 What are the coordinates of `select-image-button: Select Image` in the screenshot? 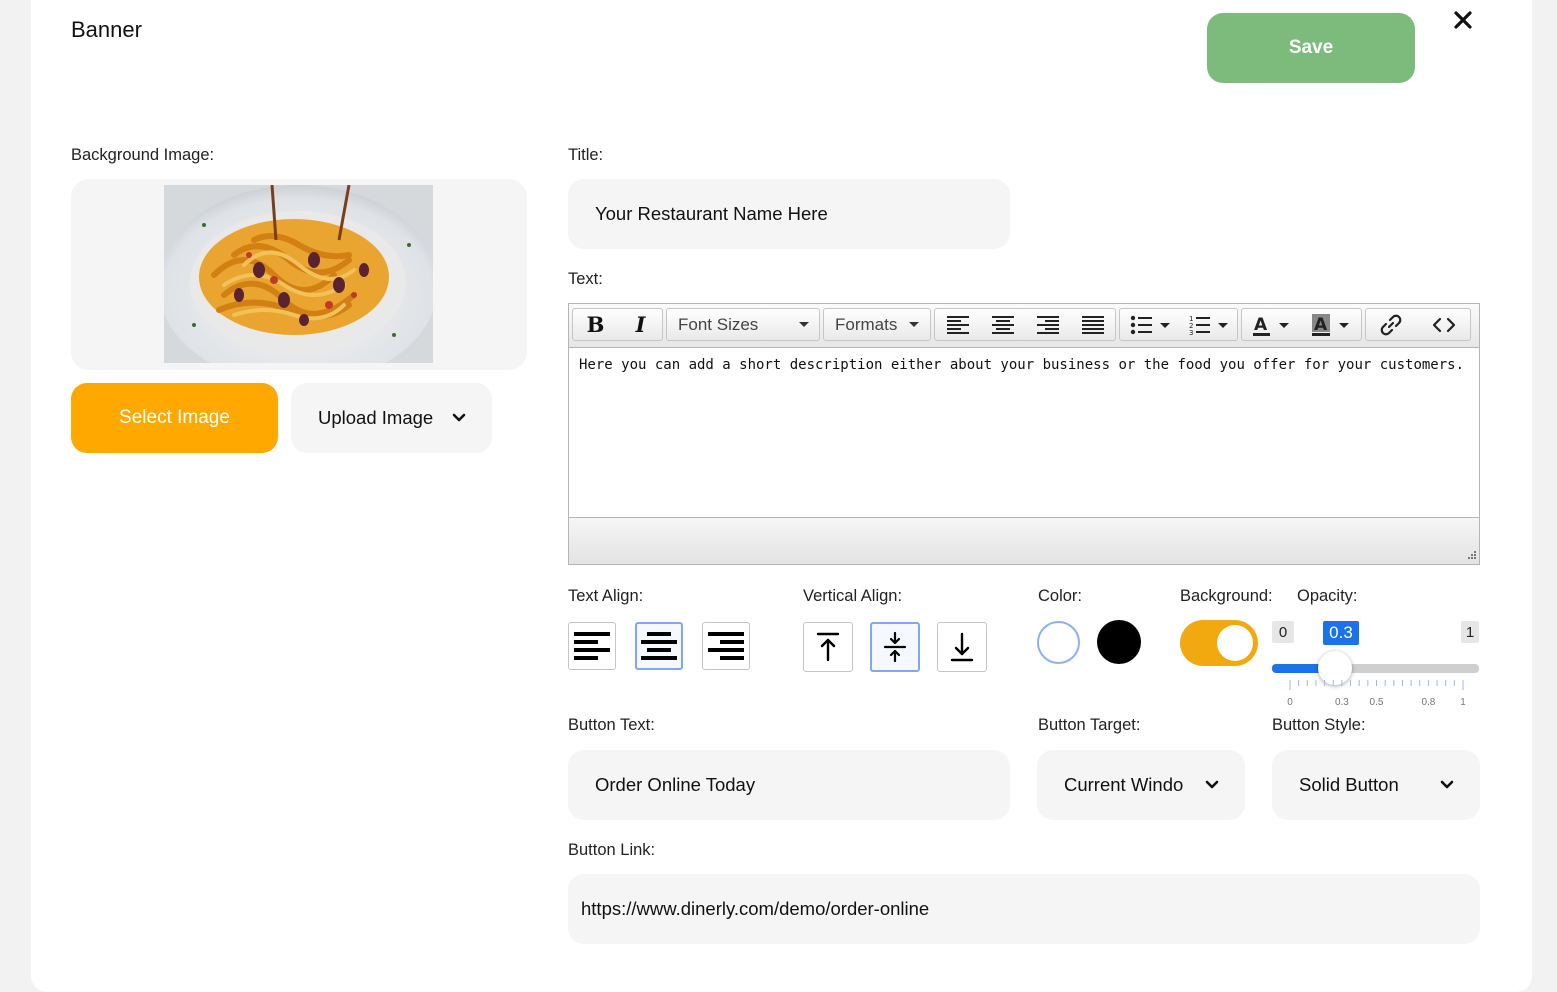 It's located at (174, 418).